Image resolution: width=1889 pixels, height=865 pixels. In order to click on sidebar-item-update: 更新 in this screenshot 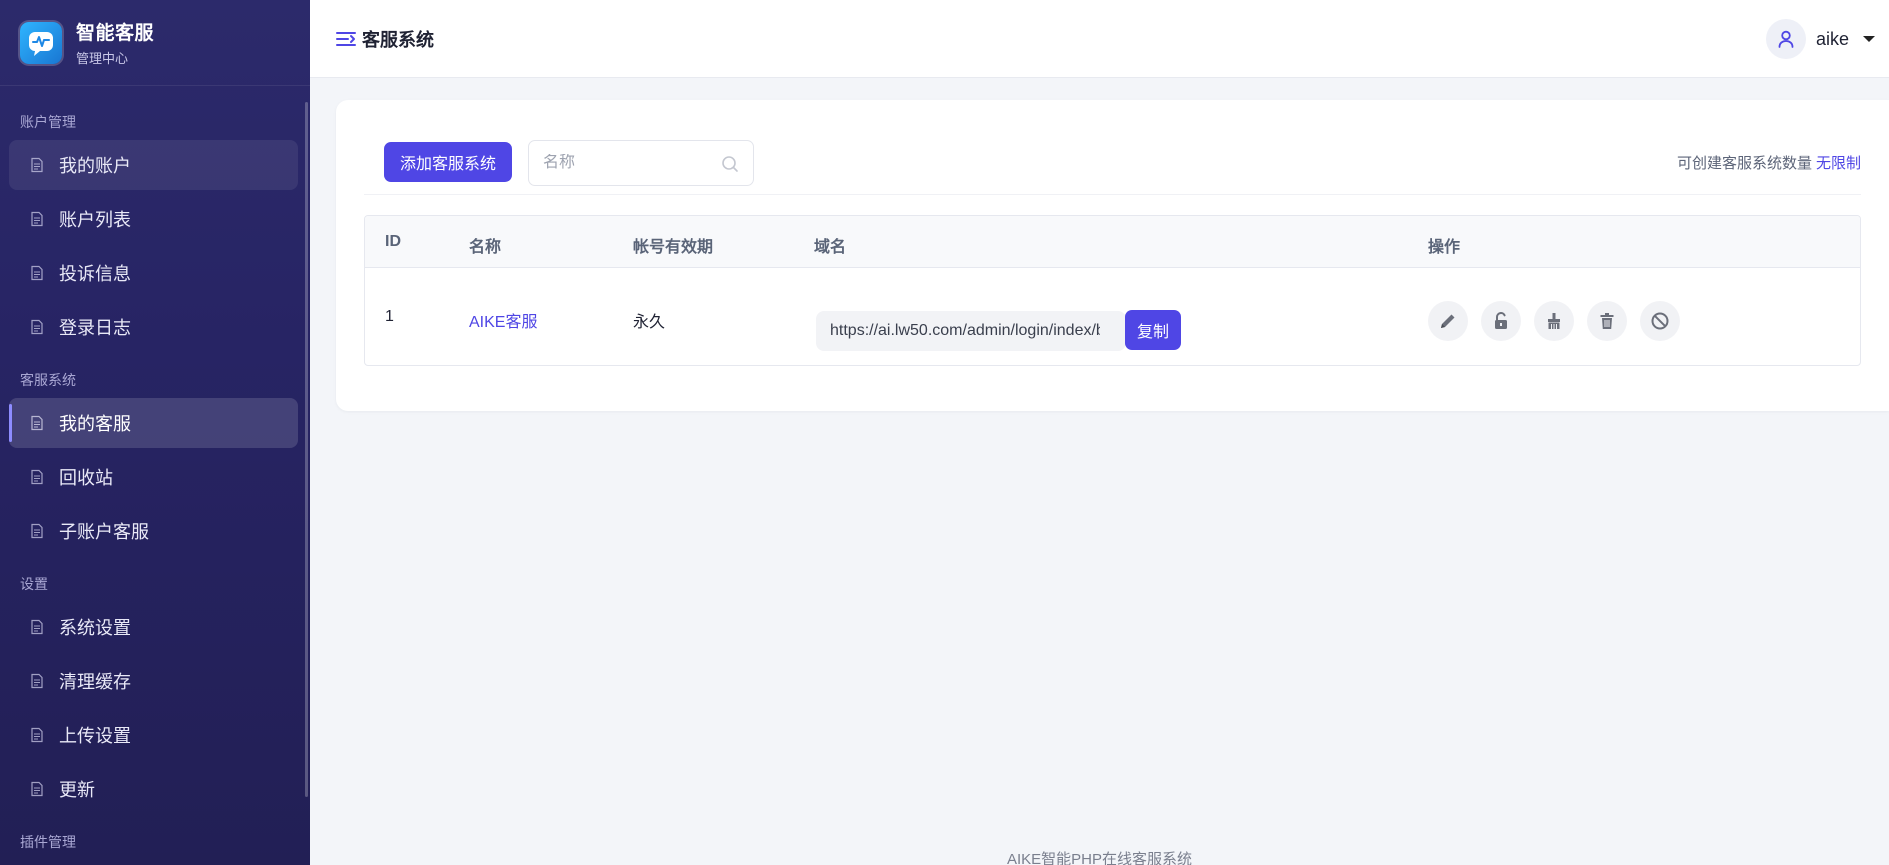, I will do `click(153, 789)`.